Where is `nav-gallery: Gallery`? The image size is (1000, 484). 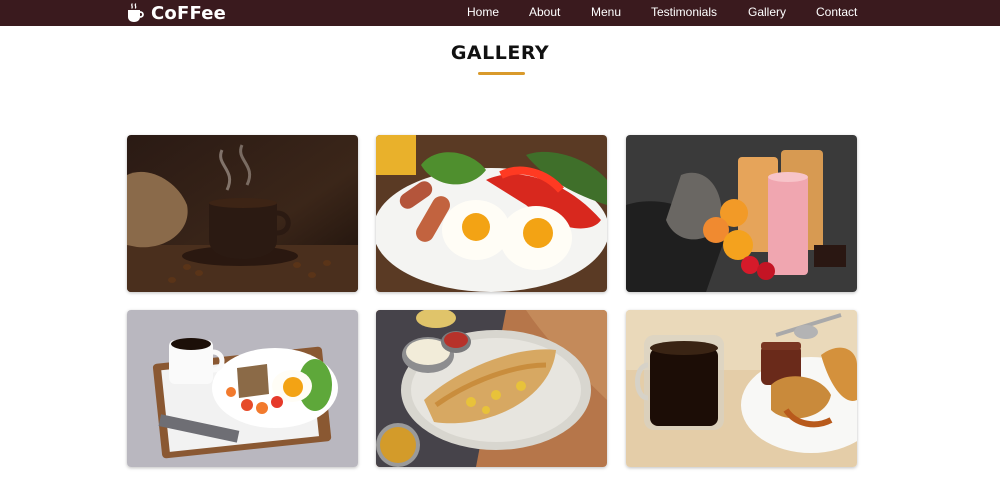 nav-gallery: Gallery is located at coordinates (767, 12).